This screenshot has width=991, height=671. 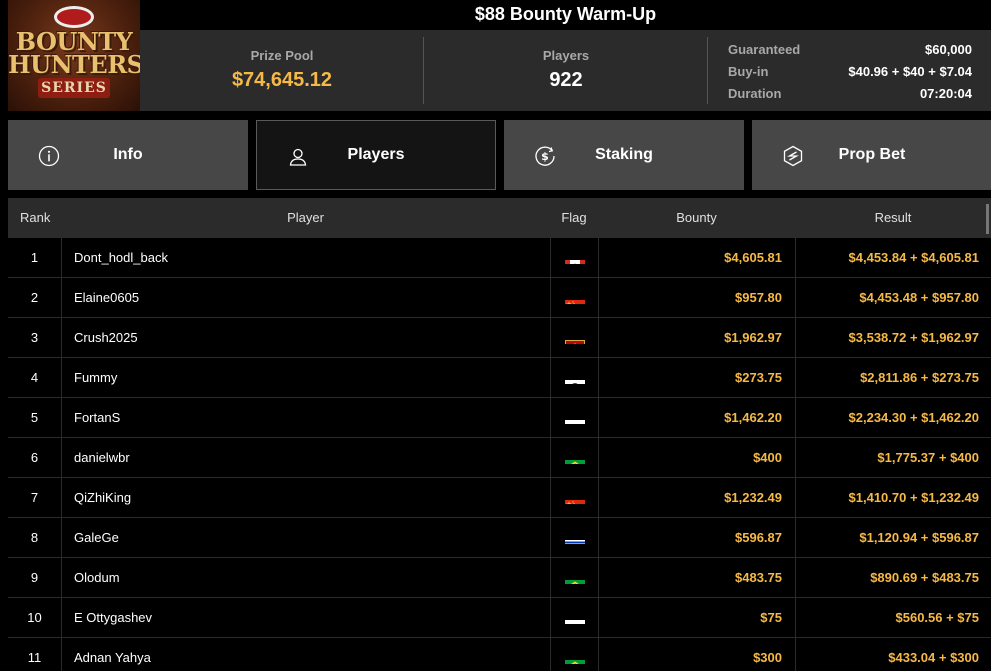 I want to click on bounty-cell: $273.75, so click(x=696, y=377).